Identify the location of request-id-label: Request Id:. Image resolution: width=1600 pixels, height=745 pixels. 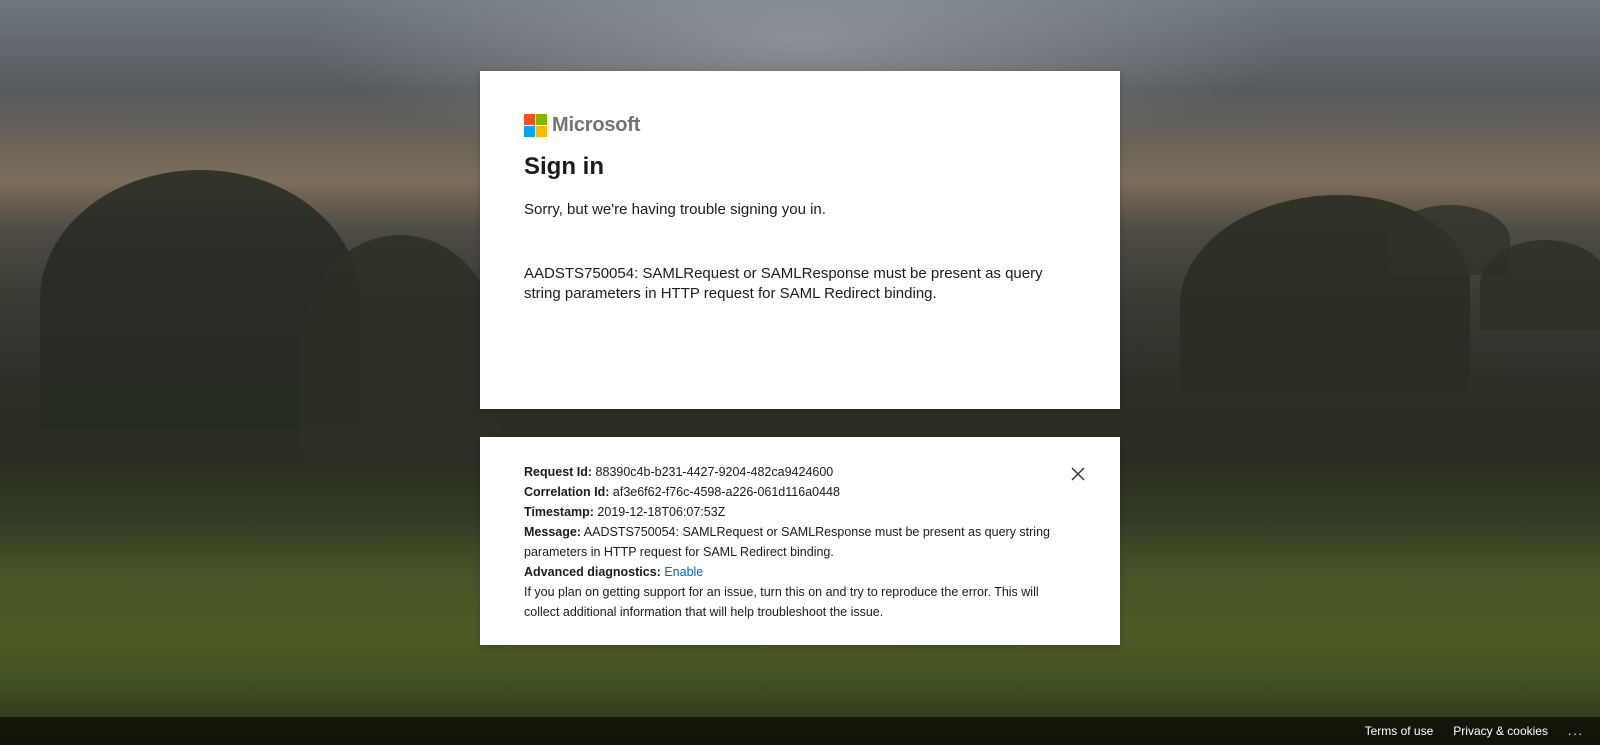
(558, 472).